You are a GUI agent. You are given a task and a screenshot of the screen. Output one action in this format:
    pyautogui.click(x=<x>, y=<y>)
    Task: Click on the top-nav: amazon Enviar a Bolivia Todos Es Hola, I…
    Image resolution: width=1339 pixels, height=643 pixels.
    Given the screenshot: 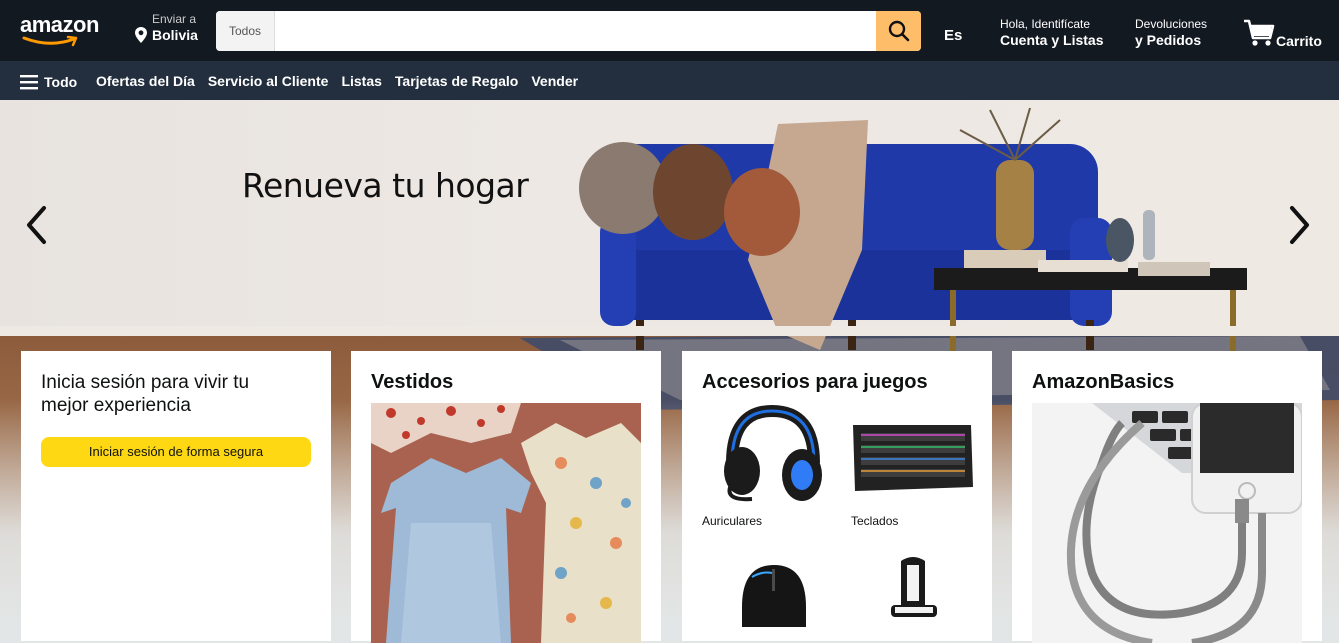 What is the action you would take?
    pyautogui.click(x=669, y=30)
    